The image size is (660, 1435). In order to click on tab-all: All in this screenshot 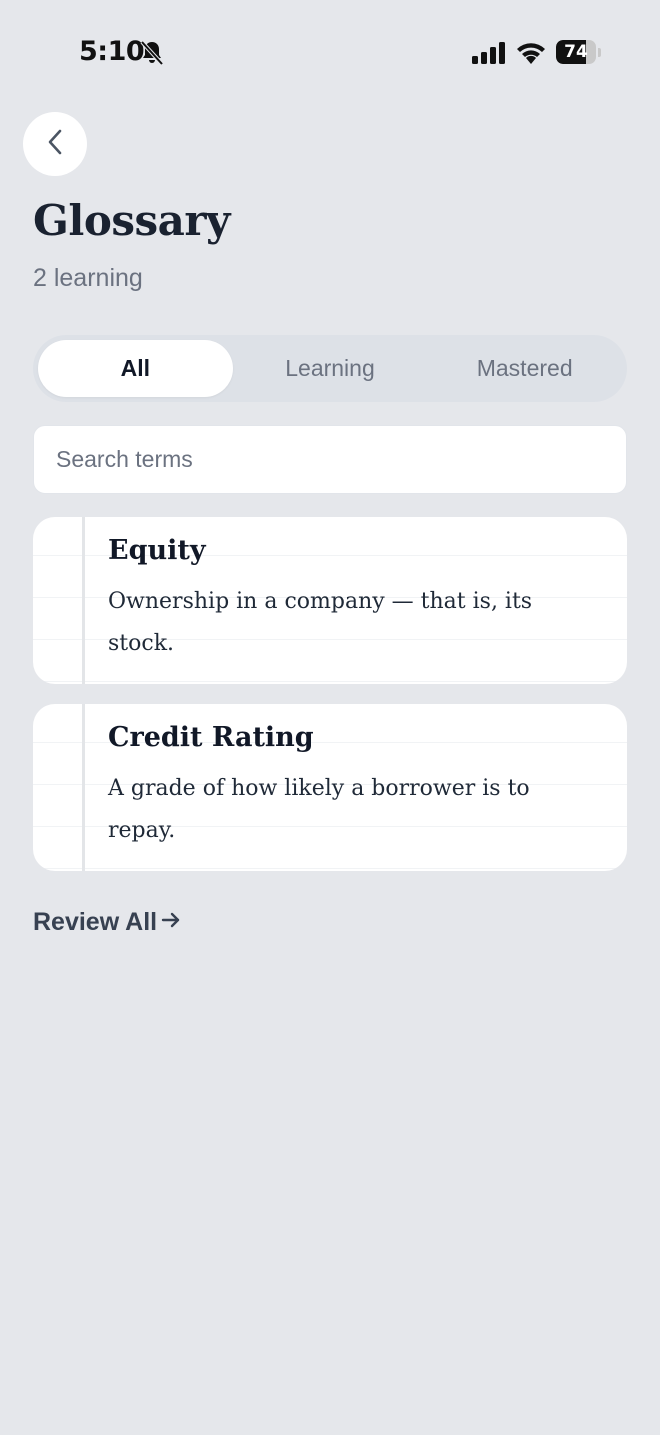, I will do `click(135, 368)`.